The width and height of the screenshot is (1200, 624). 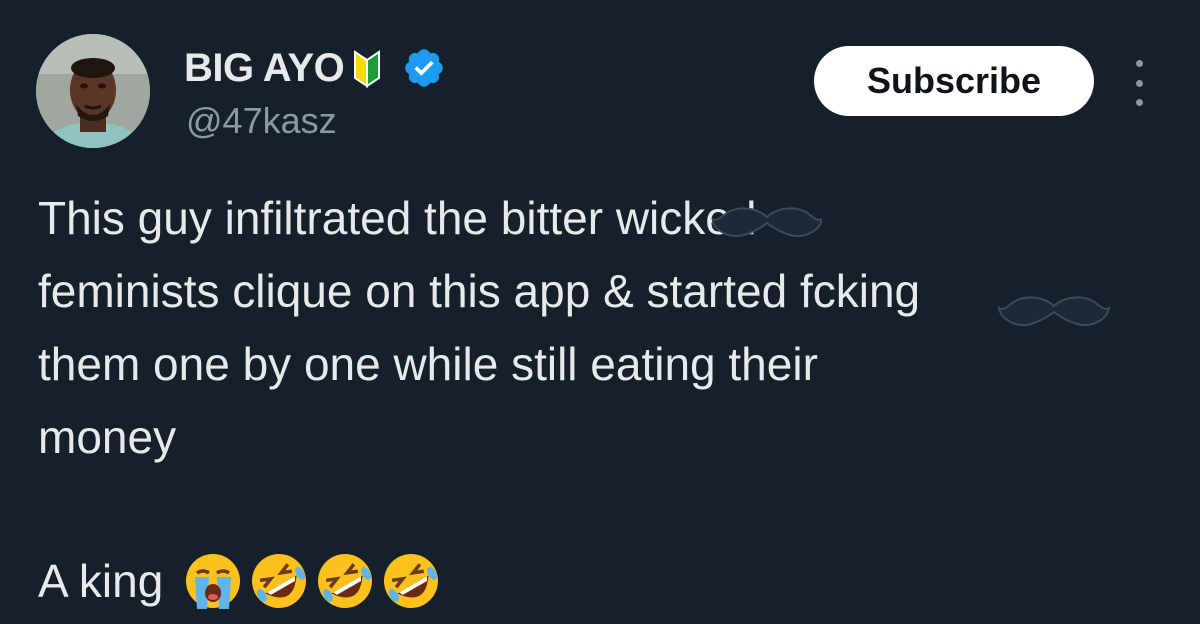 I want to click on avatar, so click(x=93, y=91).